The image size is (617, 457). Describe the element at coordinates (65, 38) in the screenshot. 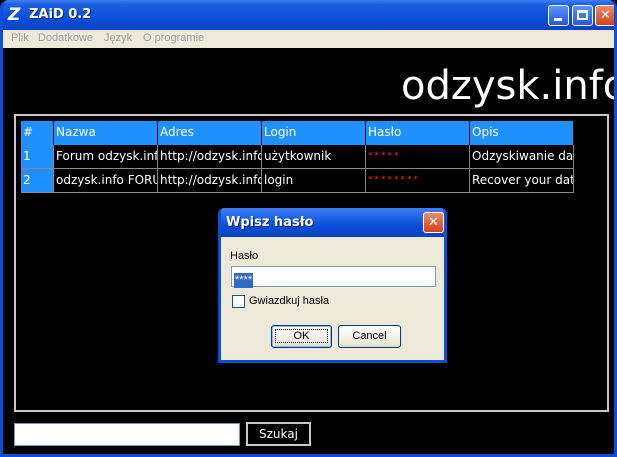

I see `menu-dodatkowe: Dodatkowe` at that location.